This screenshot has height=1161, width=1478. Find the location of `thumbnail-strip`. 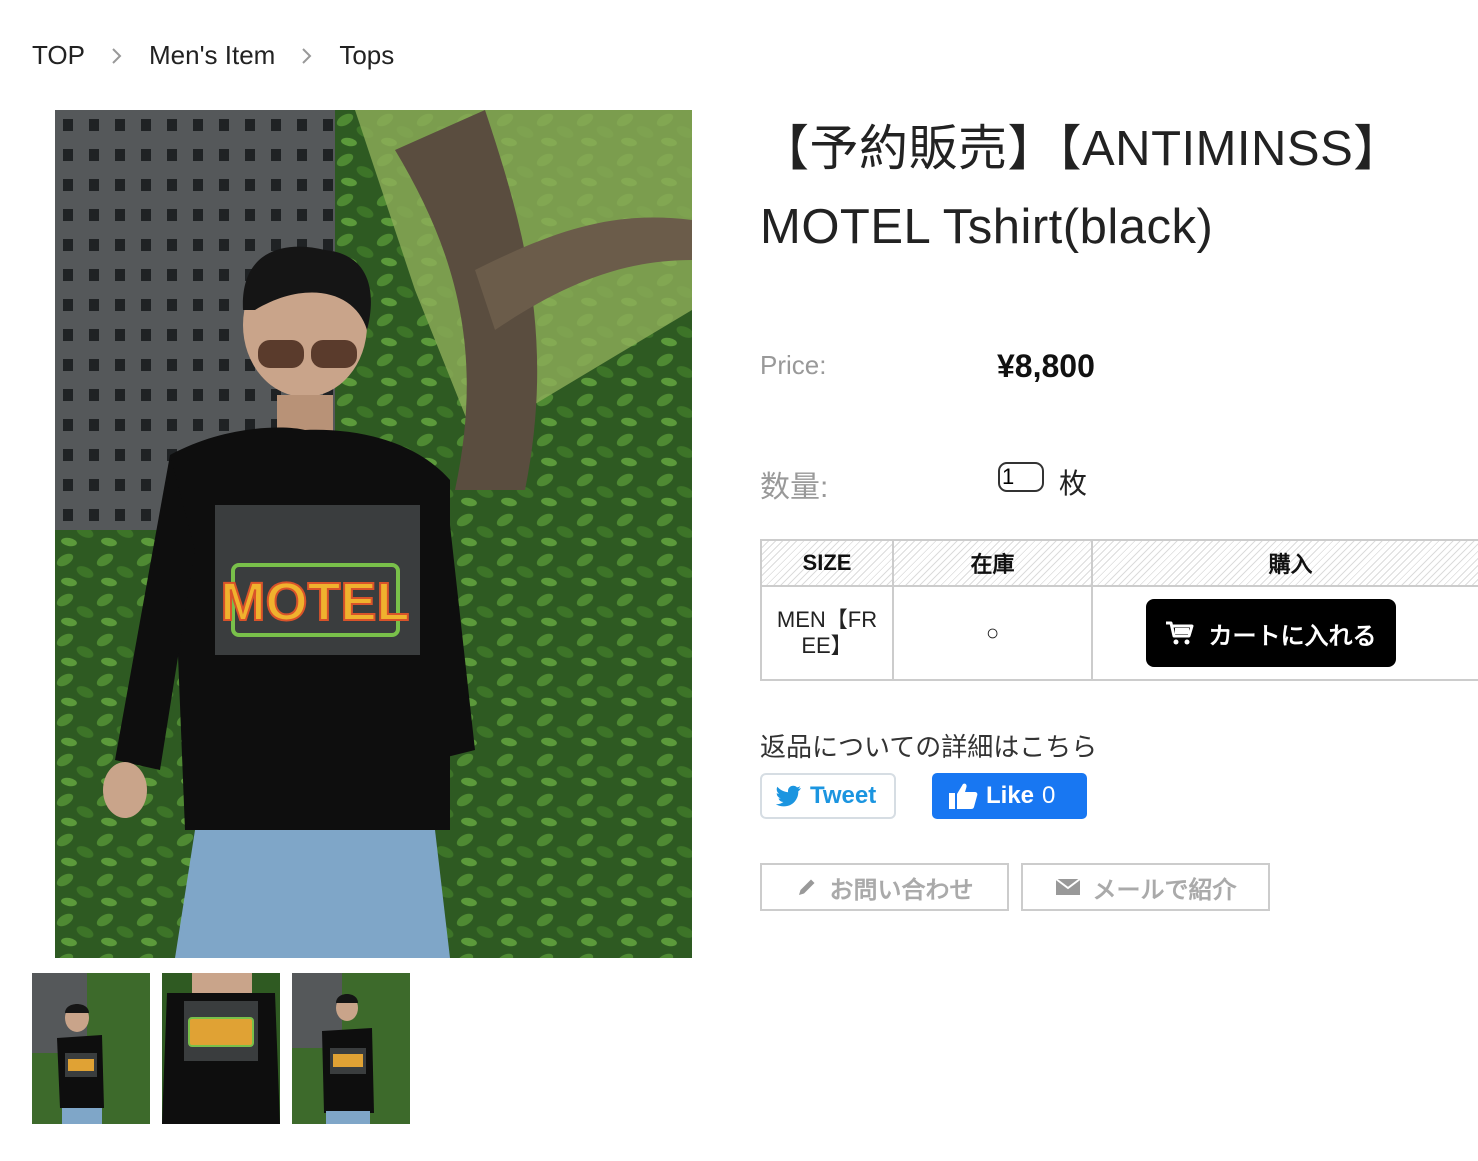

thumbnail-strip is located at coordinates (221, 1048).